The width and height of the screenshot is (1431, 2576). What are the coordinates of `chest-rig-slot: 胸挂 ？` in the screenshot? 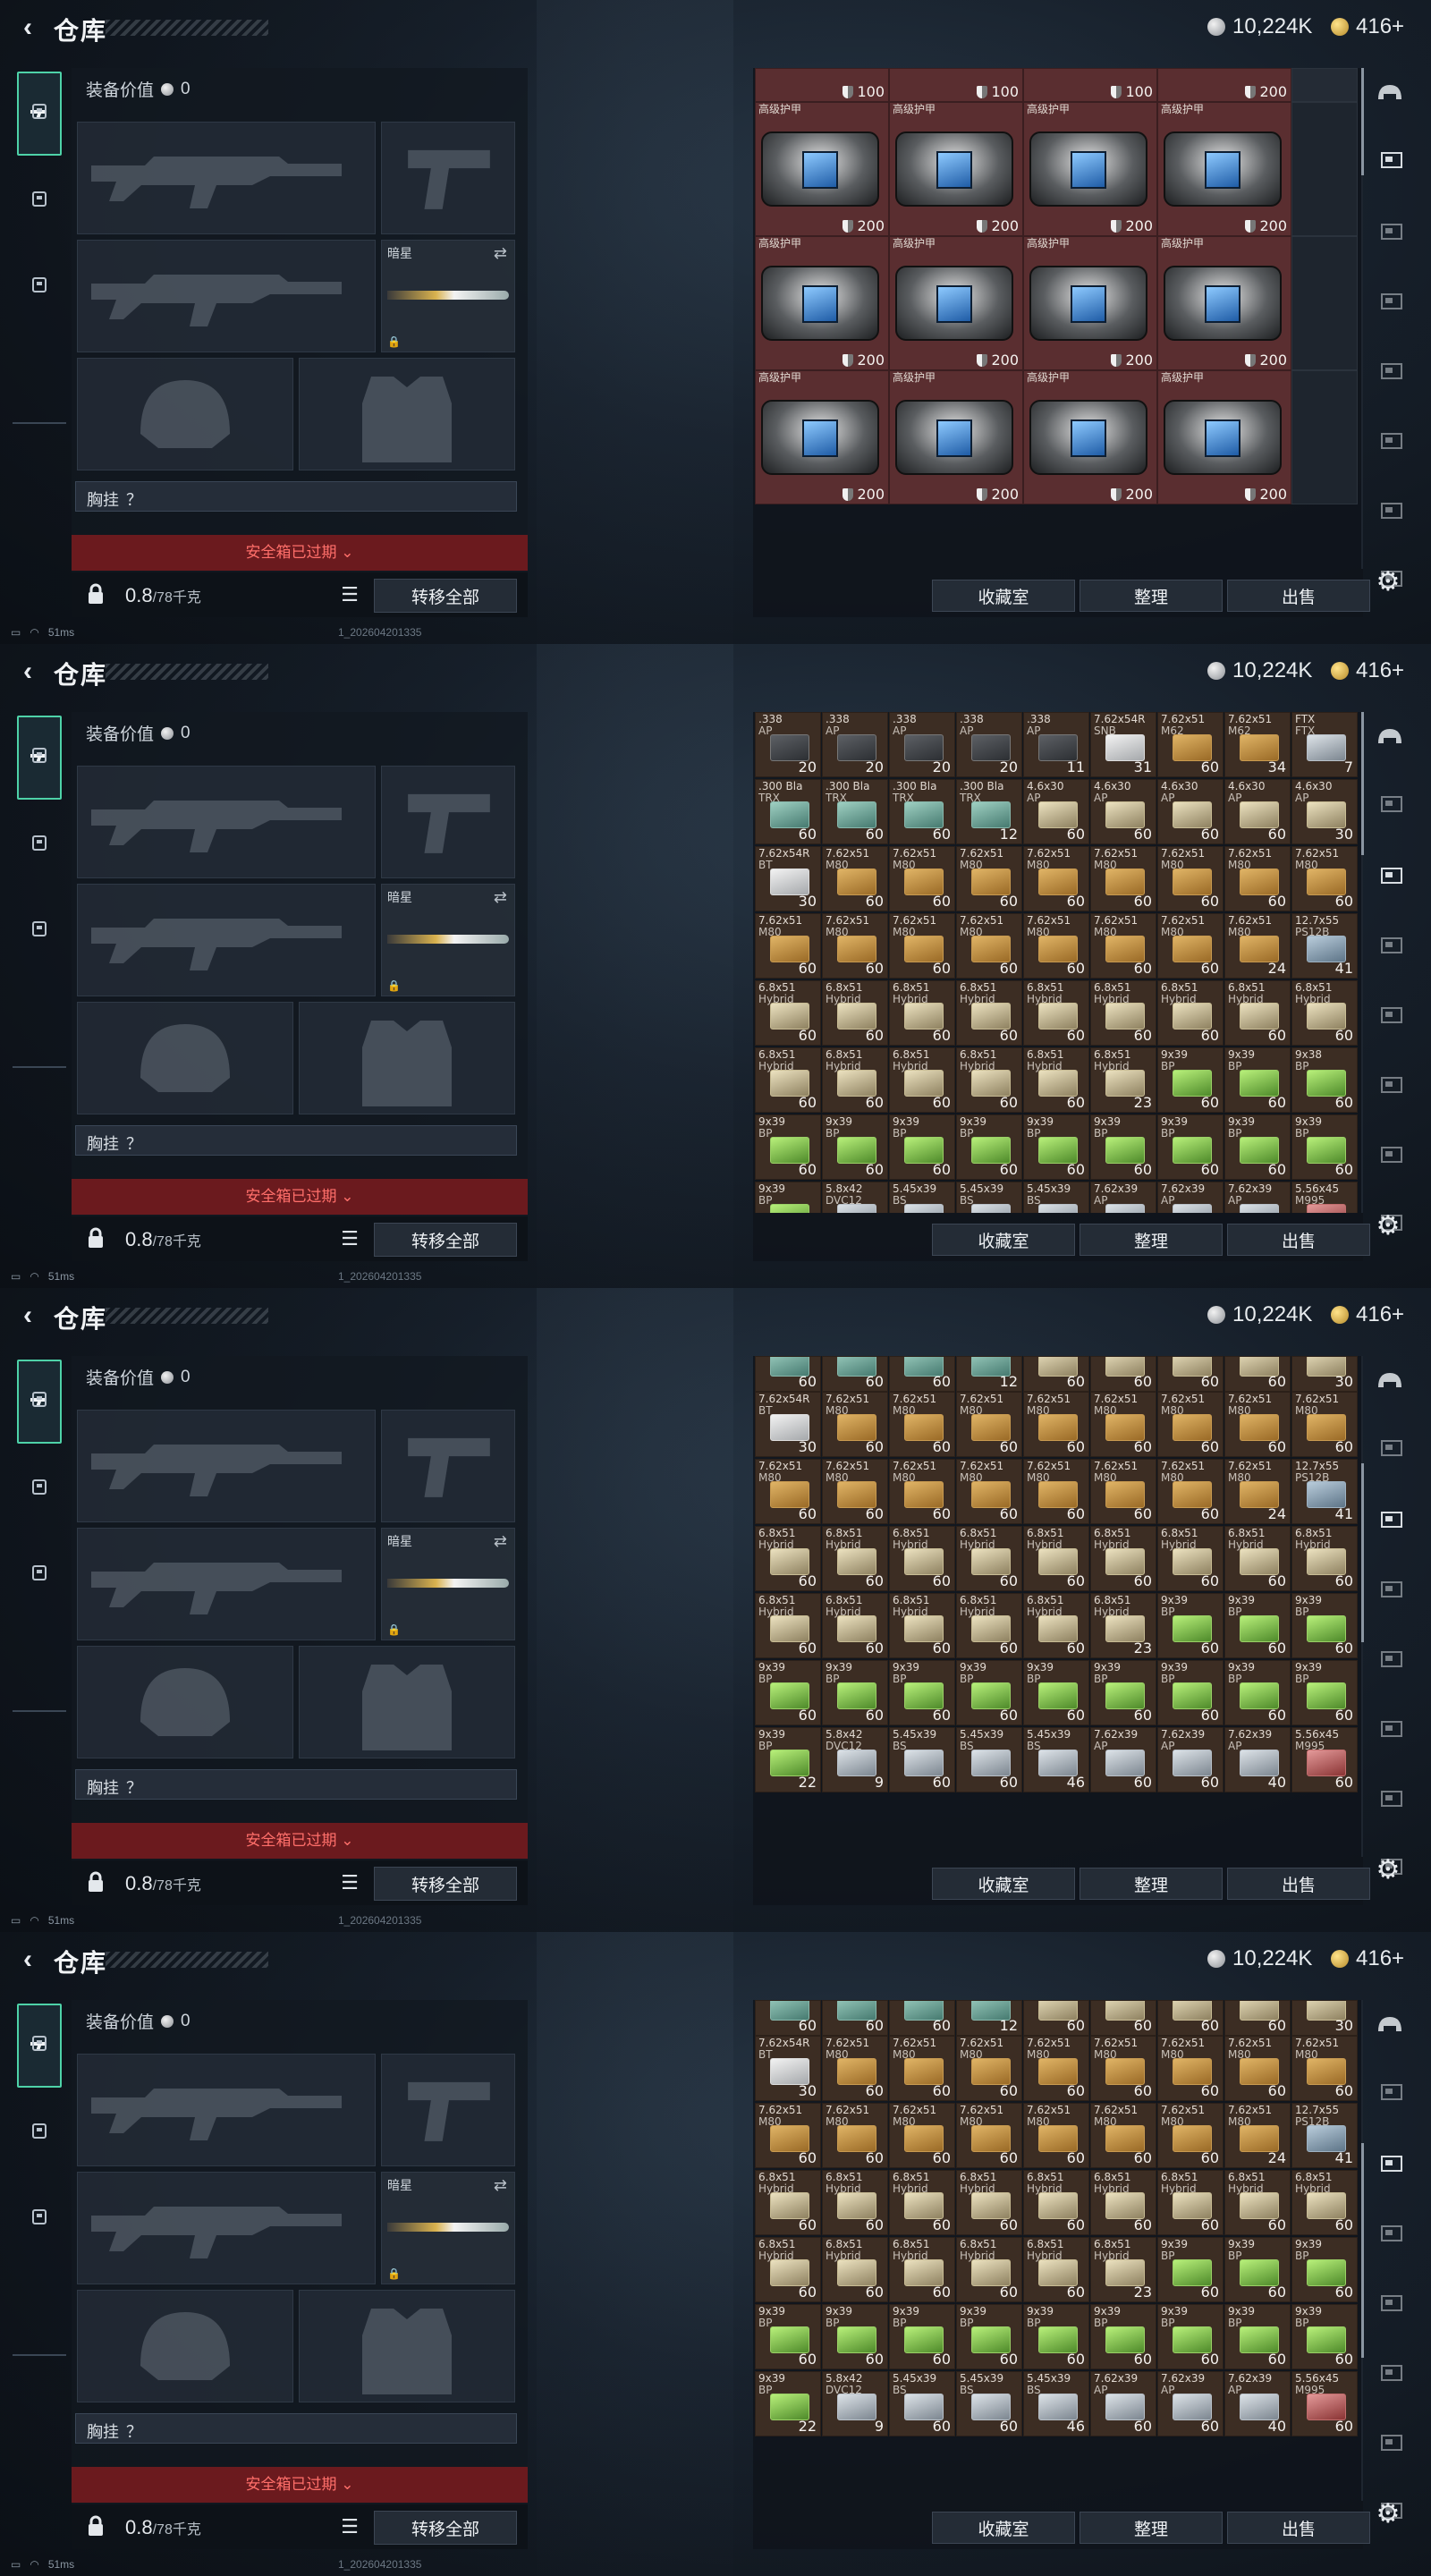 It's located at (296, 496).